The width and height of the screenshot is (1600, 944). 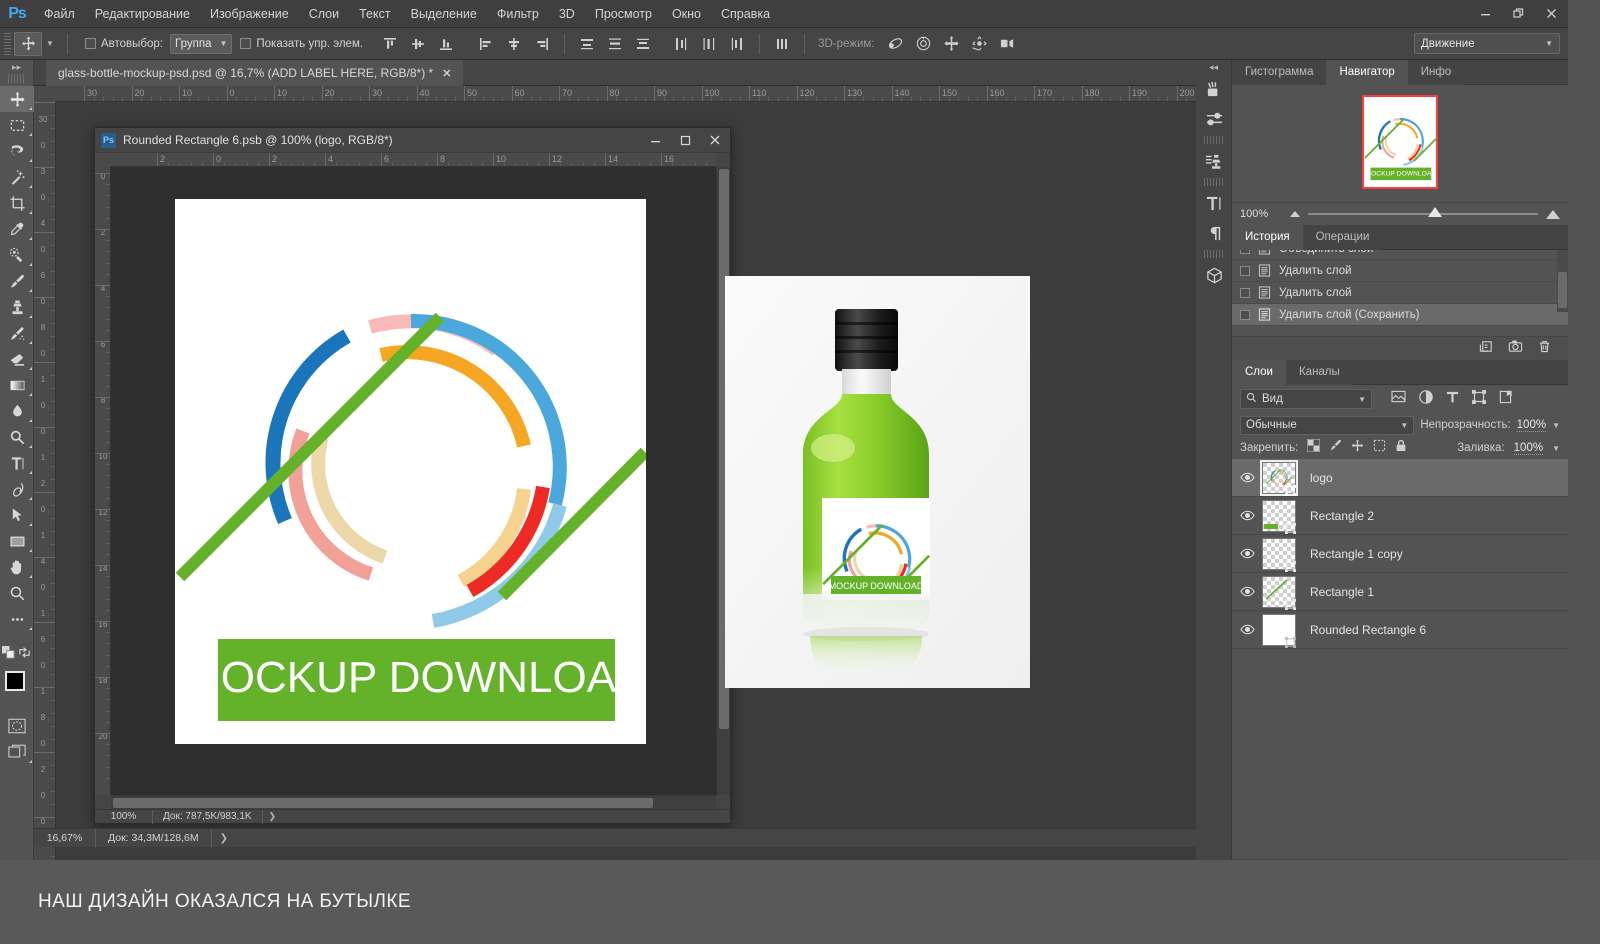 What do you see at coordinates (1400, 516) in the screenshot?
I see `layer-row-rect2: Rectangle 2` at bounding box center [1400, 516].